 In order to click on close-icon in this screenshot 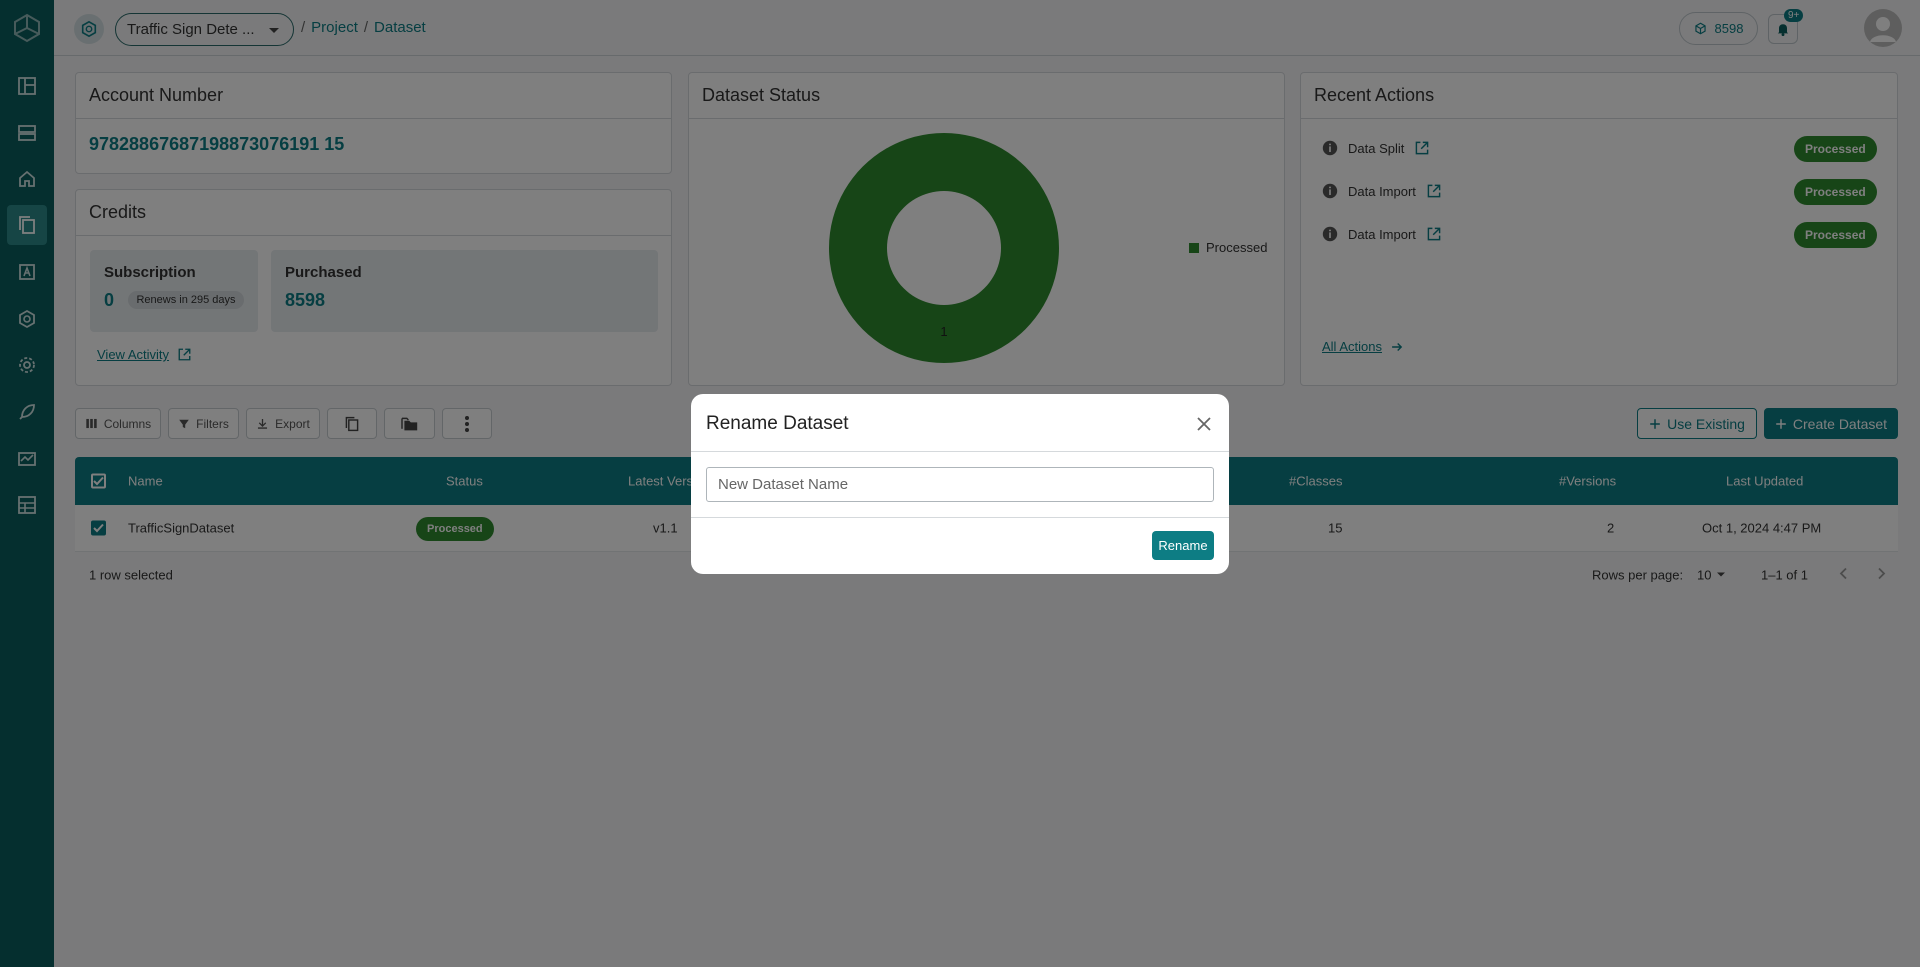, I will do `click(1204, 424)`.